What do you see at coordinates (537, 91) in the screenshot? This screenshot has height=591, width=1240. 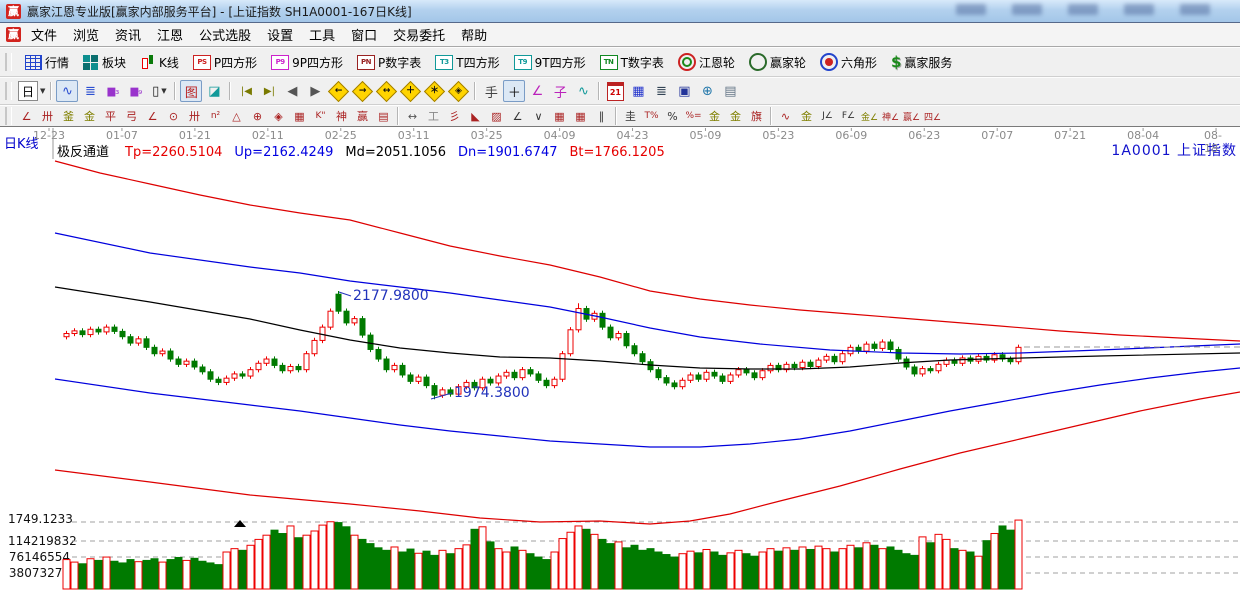 I see `angle-tool-icon: ∠` at bounding box center [537, 91].